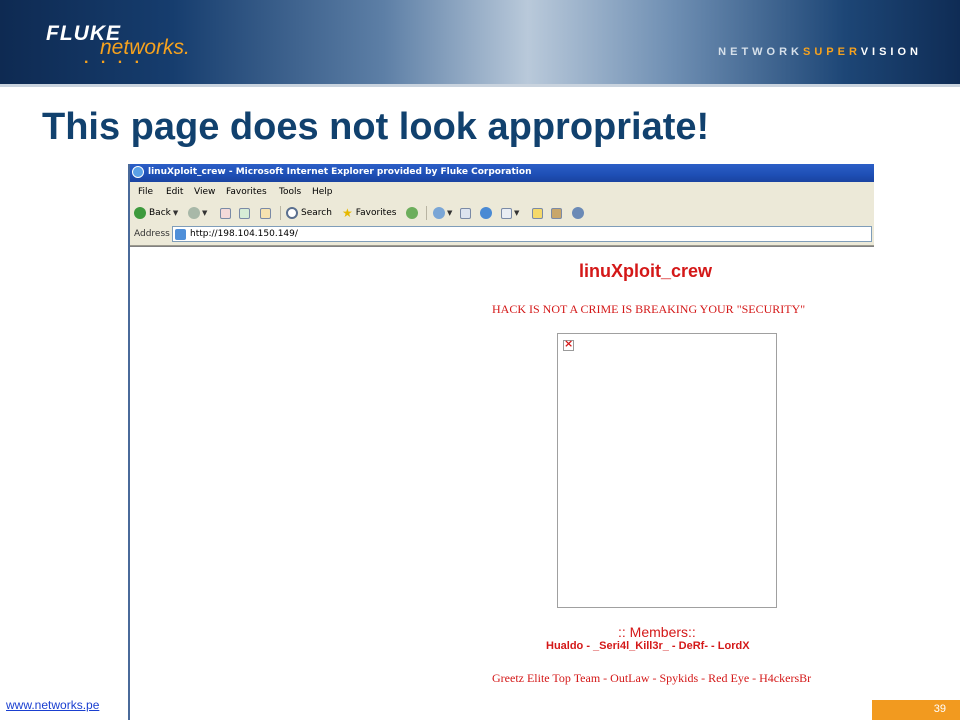 This screenshot has height=720, width=960. What do you see at coordinates (506, 213) in the screenshot?
I see `edit-icon` at bounding box center [506, 213].